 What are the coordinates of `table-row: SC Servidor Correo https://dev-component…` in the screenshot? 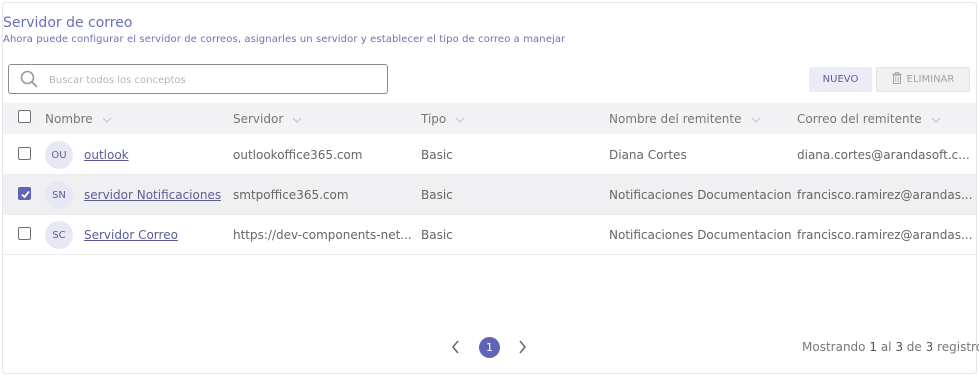 It's located at (489, 235).